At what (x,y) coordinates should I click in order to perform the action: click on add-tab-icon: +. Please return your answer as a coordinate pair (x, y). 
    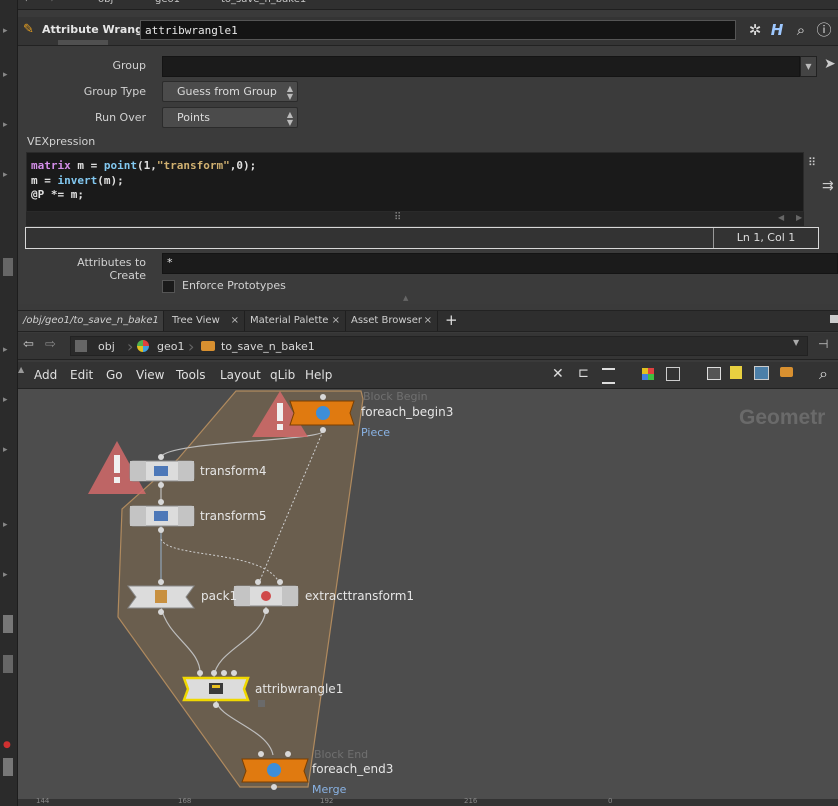
    Looking at the image, I should click on (451, 320).